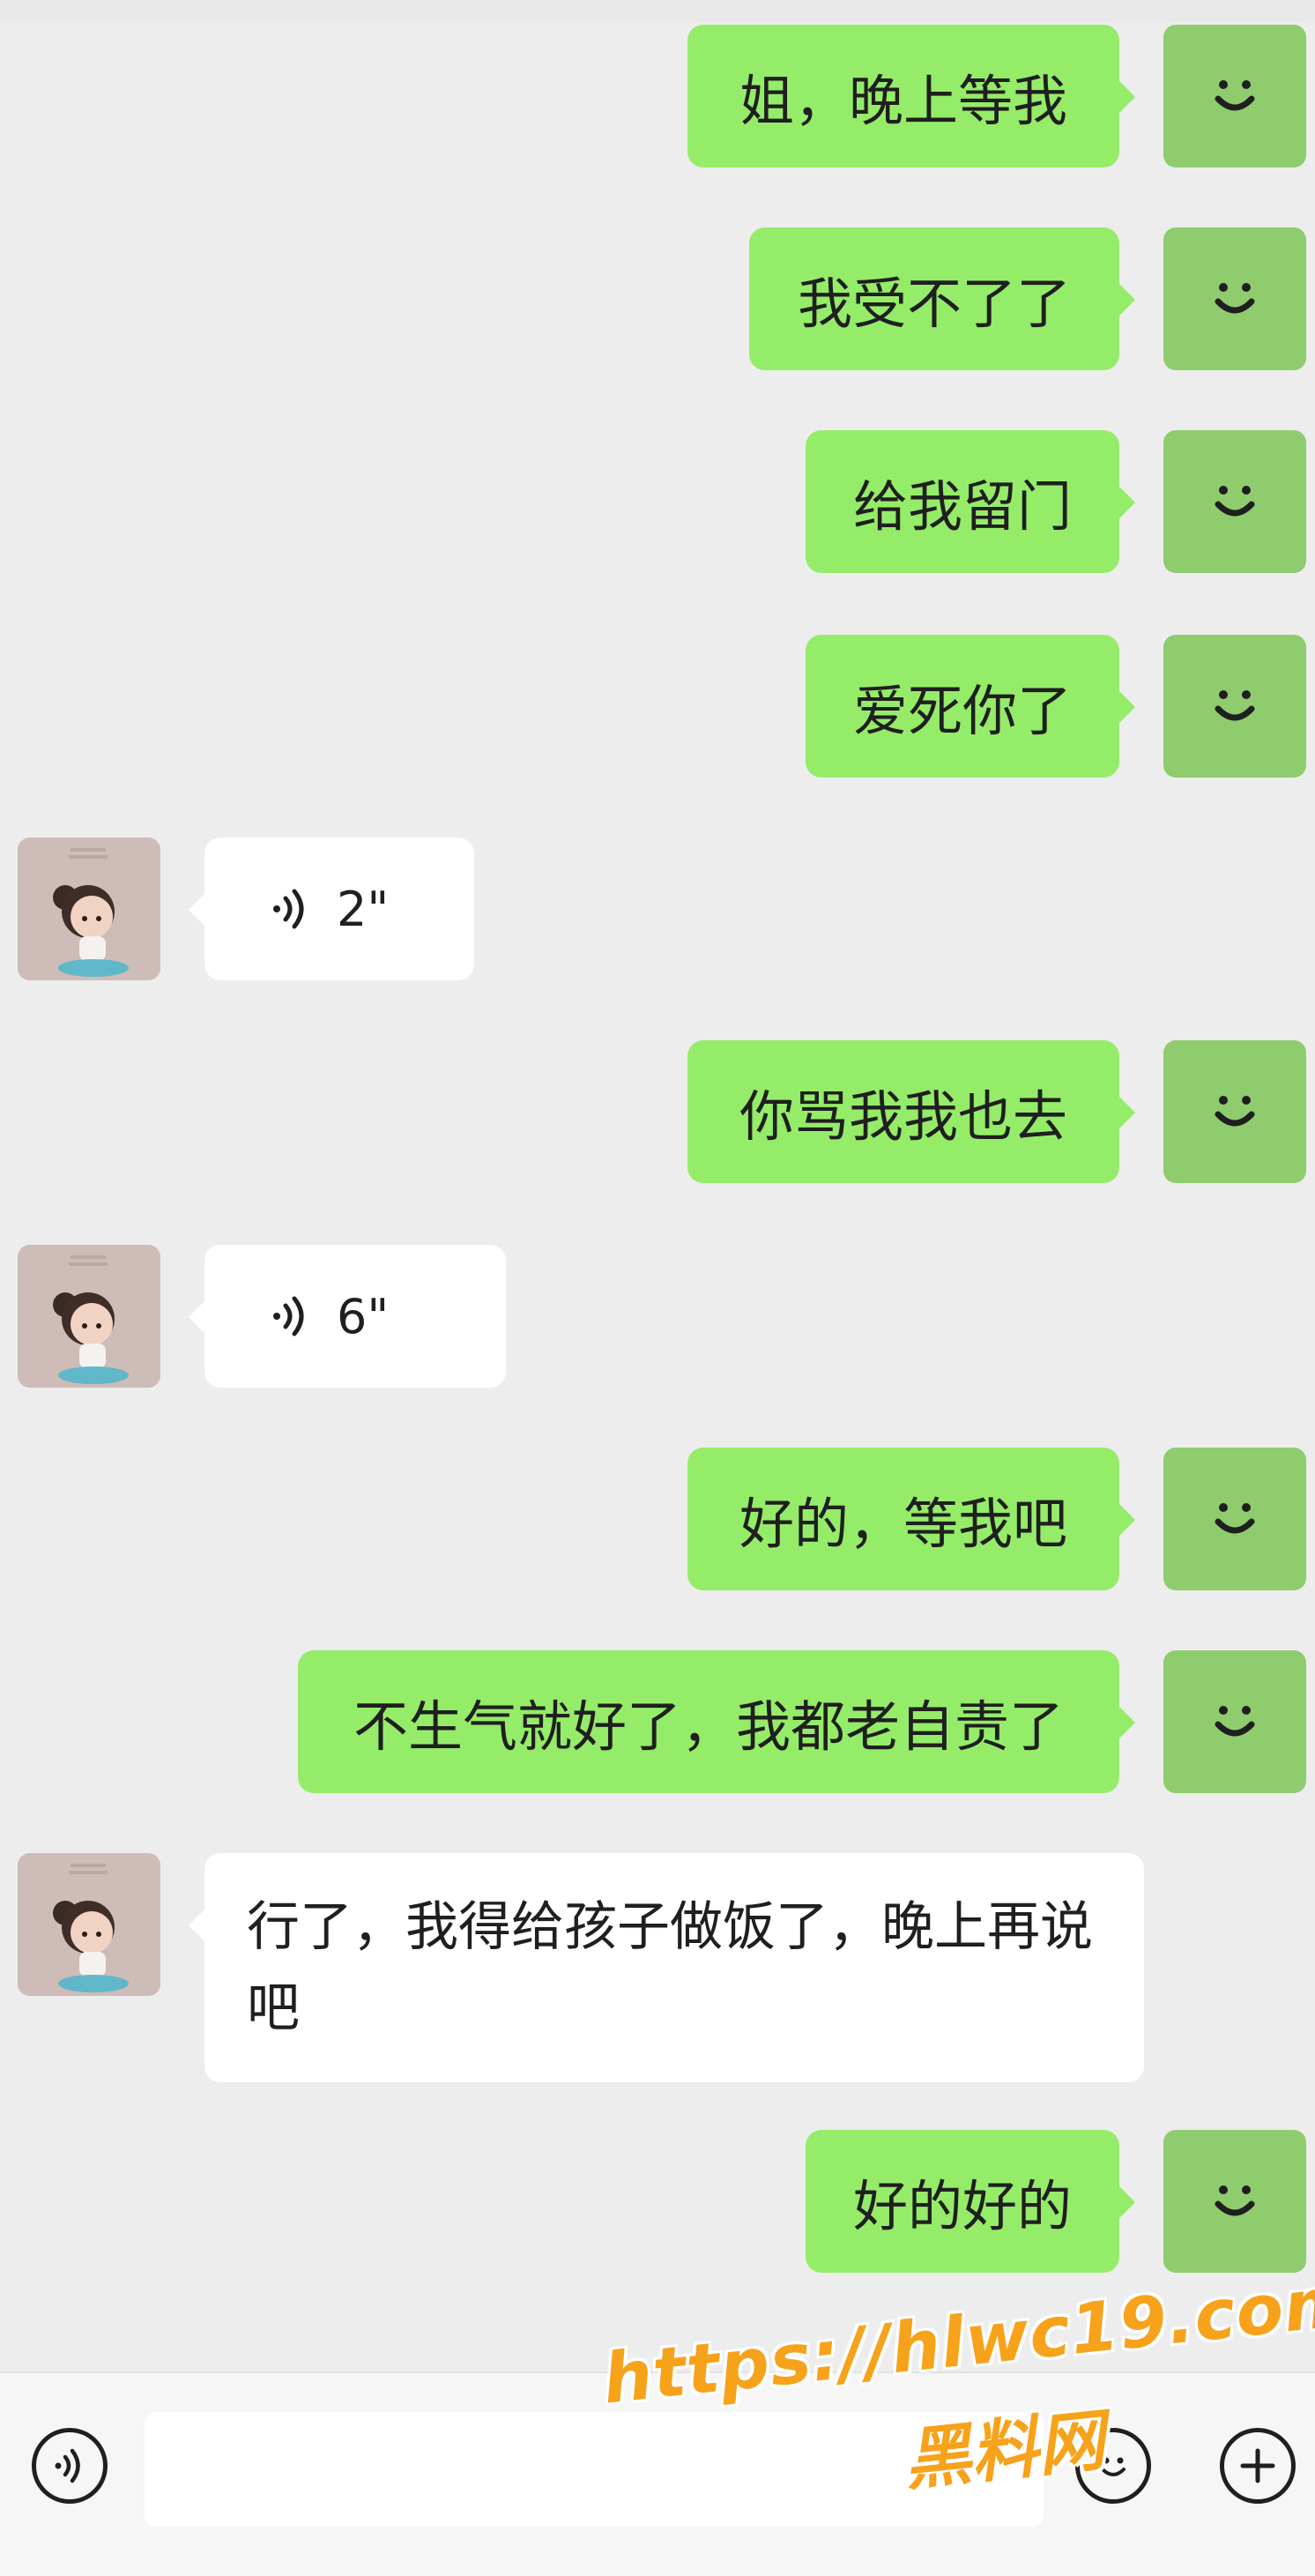 The height and width of the screenshot is (2576, 1315). I want to click on message-bubble-sent: 你骂我我也去, so click(911, 1111).